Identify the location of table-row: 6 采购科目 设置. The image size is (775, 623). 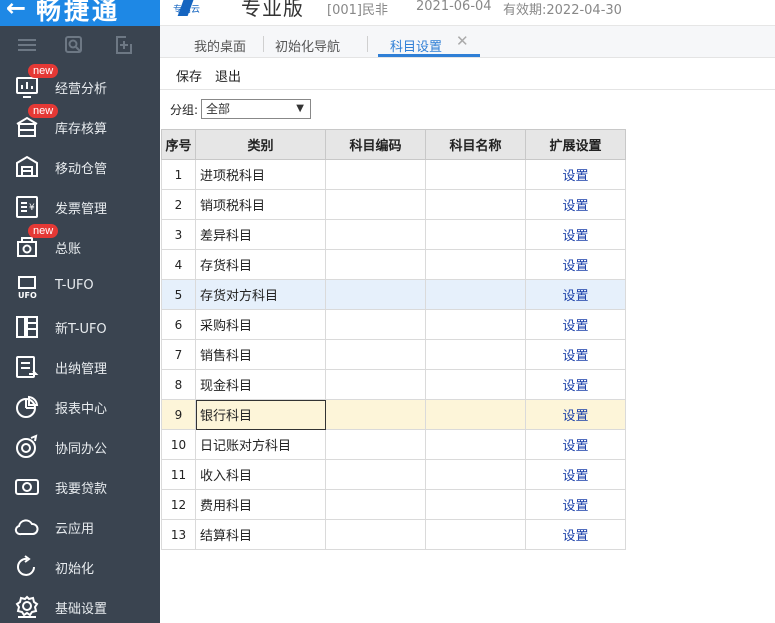
(393, 324).